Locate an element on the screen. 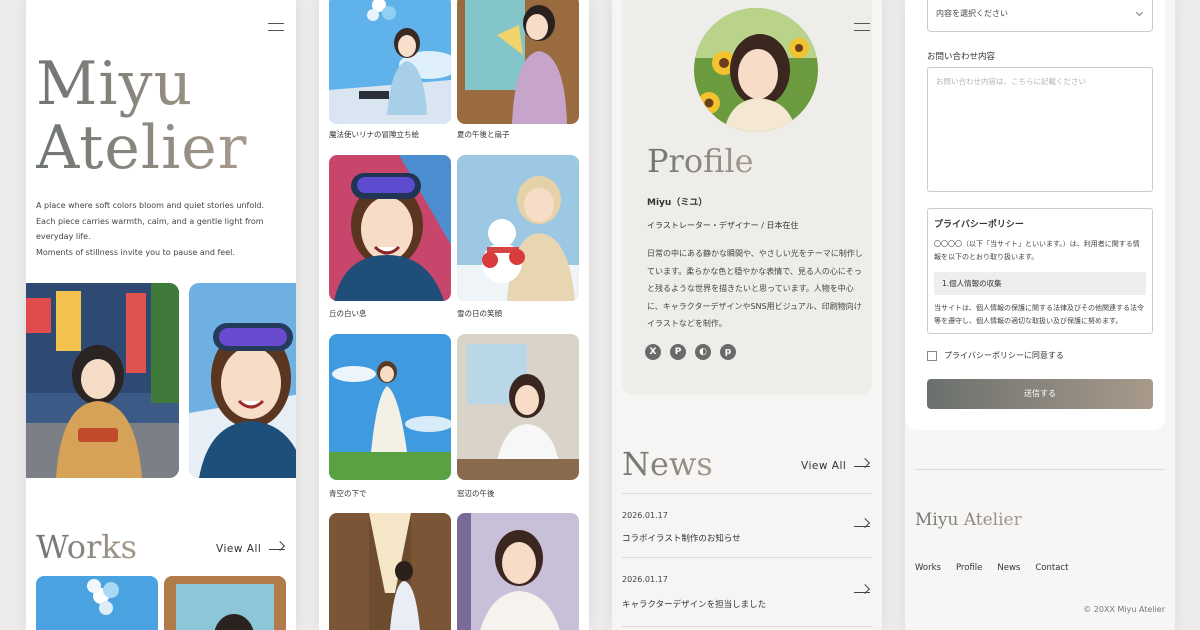 The image size is (1200, 630). gallery-caption: 夏の午後と扇子 is located at coordinates (483, 134).